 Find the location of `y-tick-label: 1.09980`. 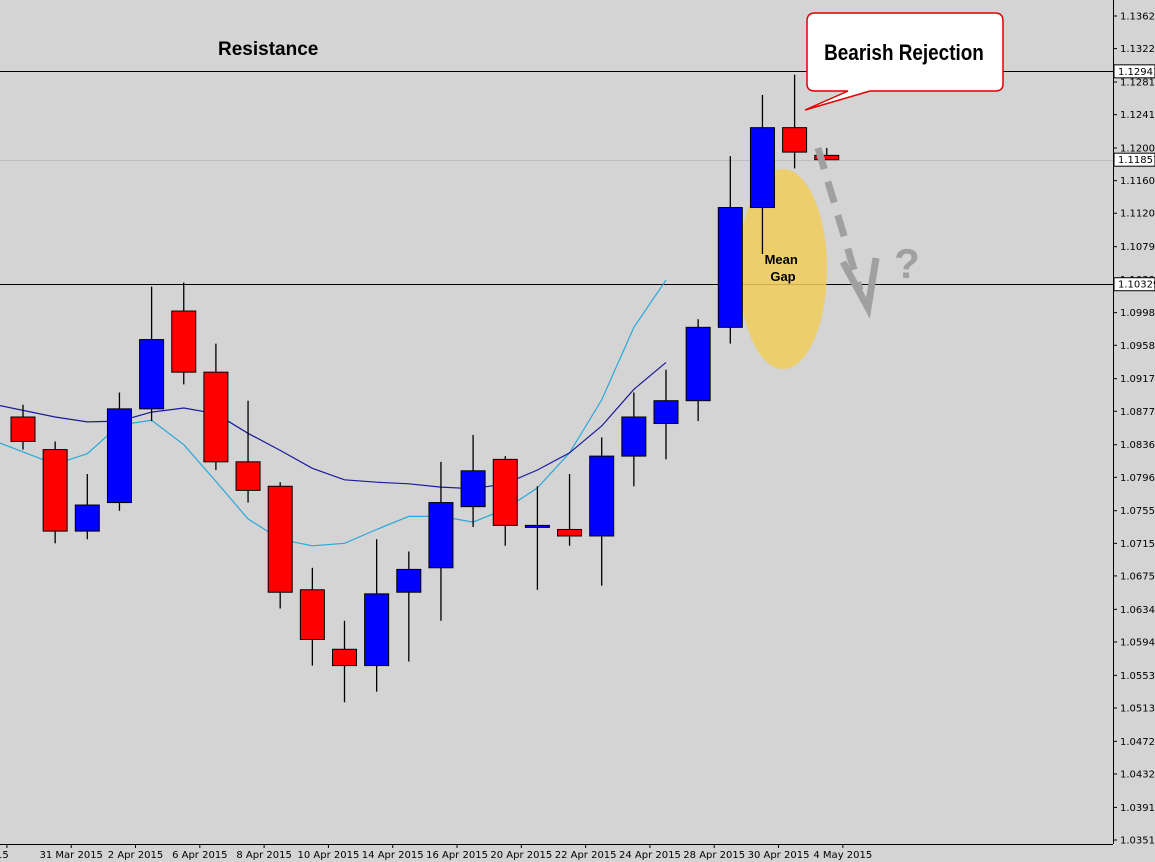

y-tick-label: 1.09980 is located at coordinates (1137, 313).